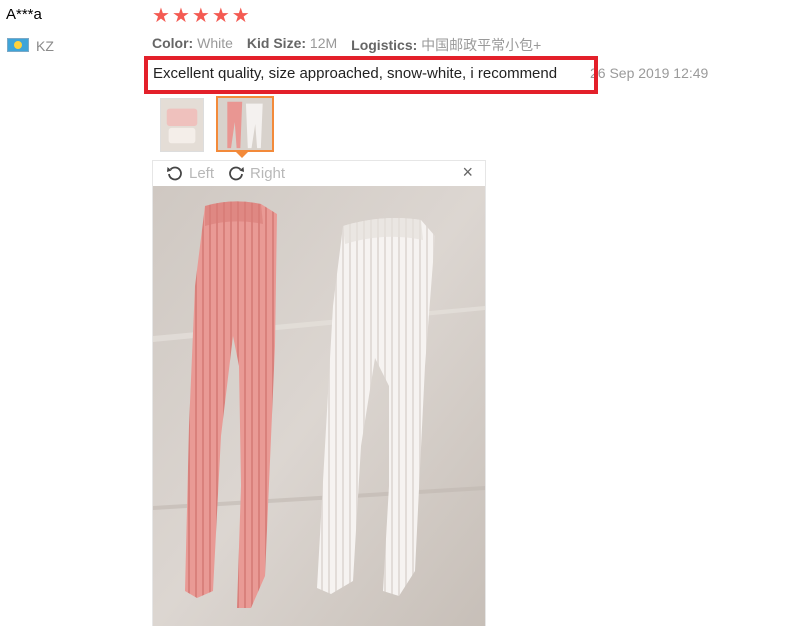 The width and height of the screenshot is (800, 641). I want to click on buyer-country: KZ, so click(45, 46).